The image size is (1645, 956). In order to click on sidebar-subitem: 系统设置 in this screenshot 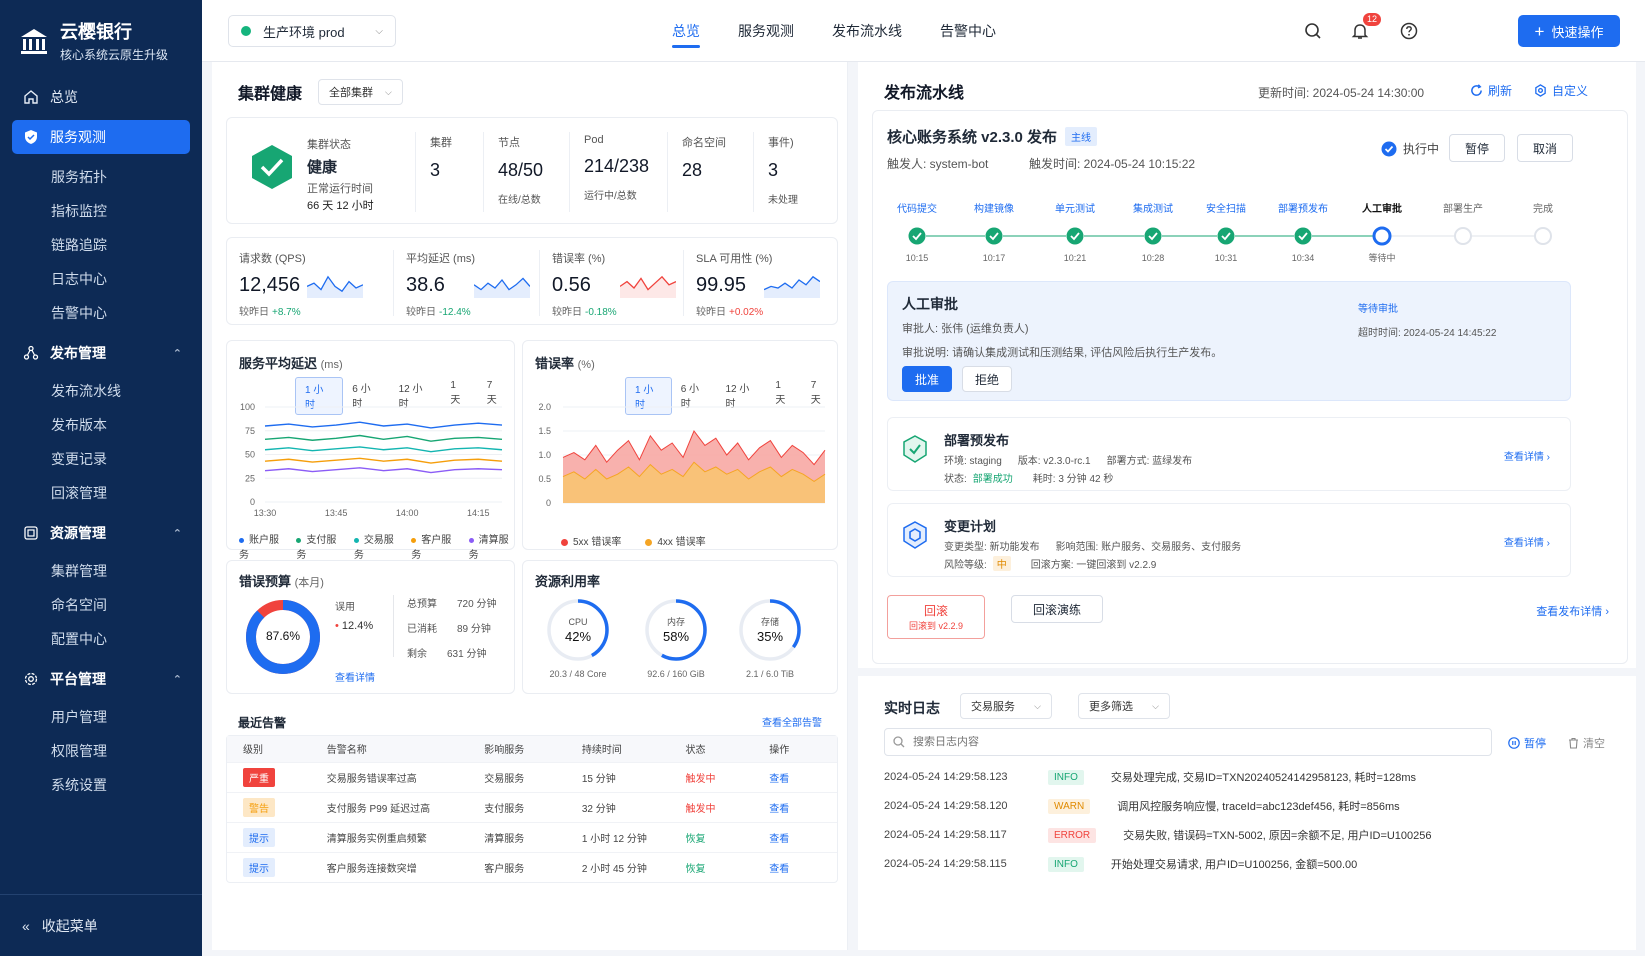, I will do `click(101, 785)`.